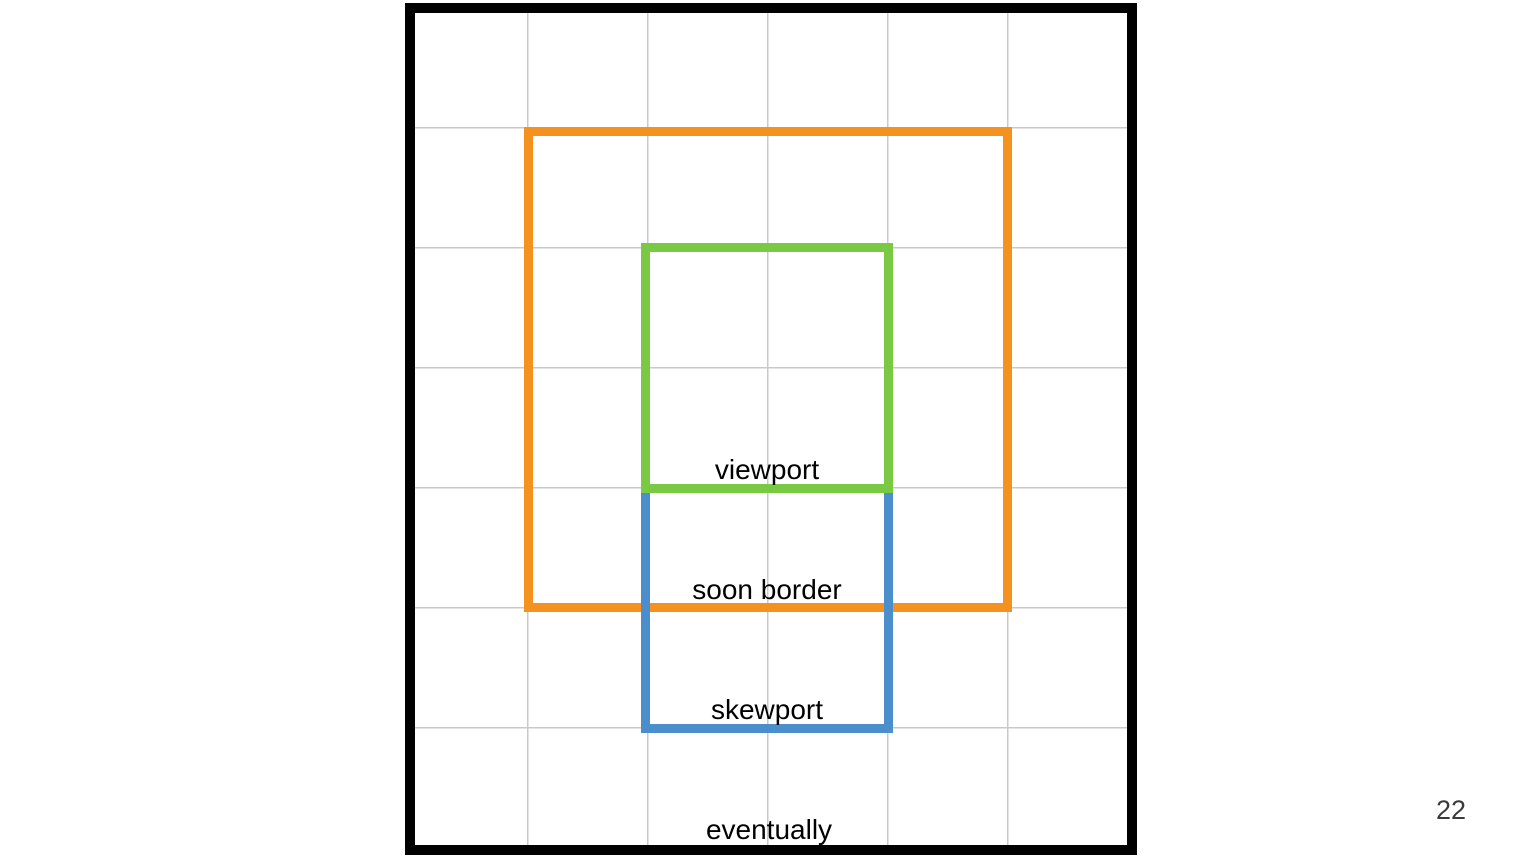 The image size is (1536, 864). What do you see at coordinates (767, 709) in the screenshot?
I see `skewport-label: skewport` at bounding box center [767, 709].